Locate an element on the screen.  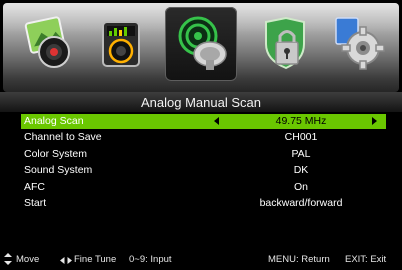
row-label: AFC is located at coordinates (34, 187).